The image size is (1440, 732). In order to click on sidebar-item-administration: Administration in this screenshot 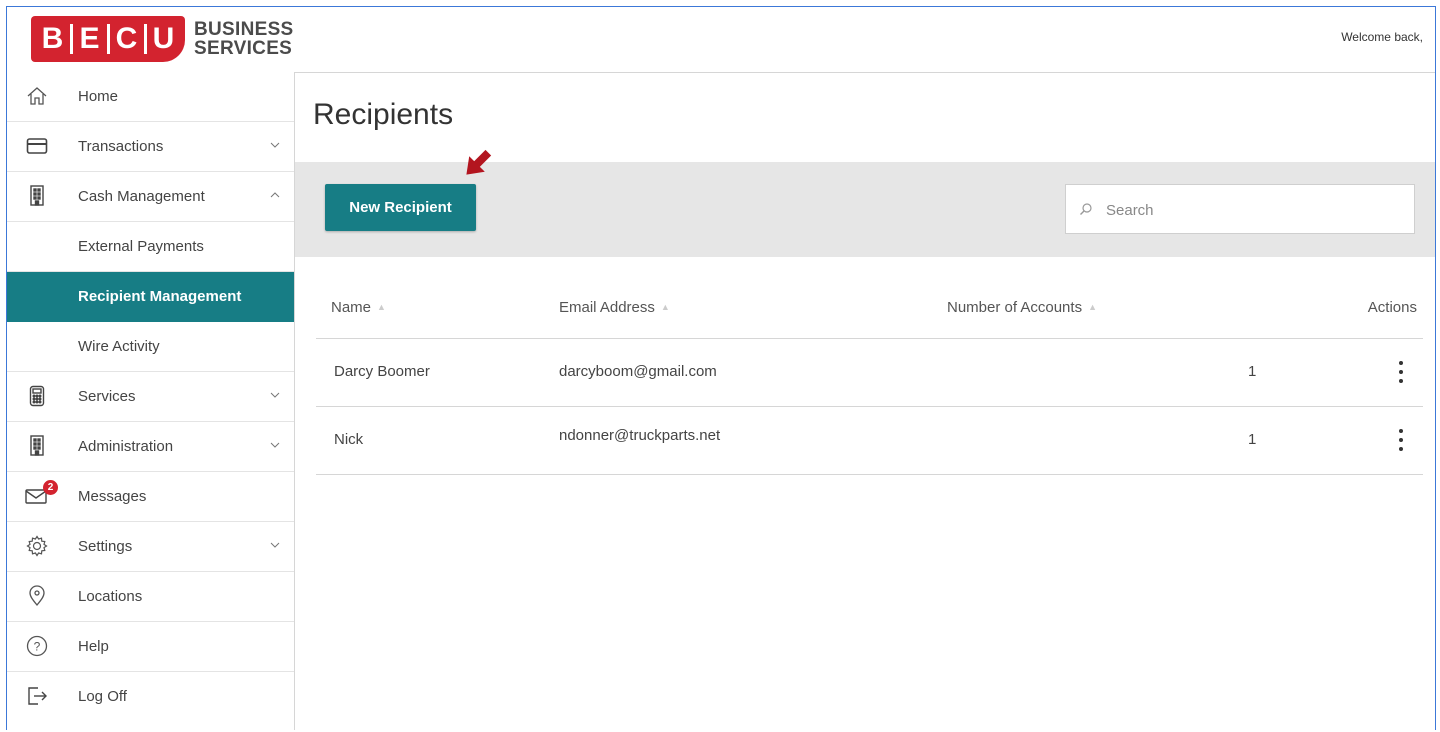, I will do `click(150, 447)`.